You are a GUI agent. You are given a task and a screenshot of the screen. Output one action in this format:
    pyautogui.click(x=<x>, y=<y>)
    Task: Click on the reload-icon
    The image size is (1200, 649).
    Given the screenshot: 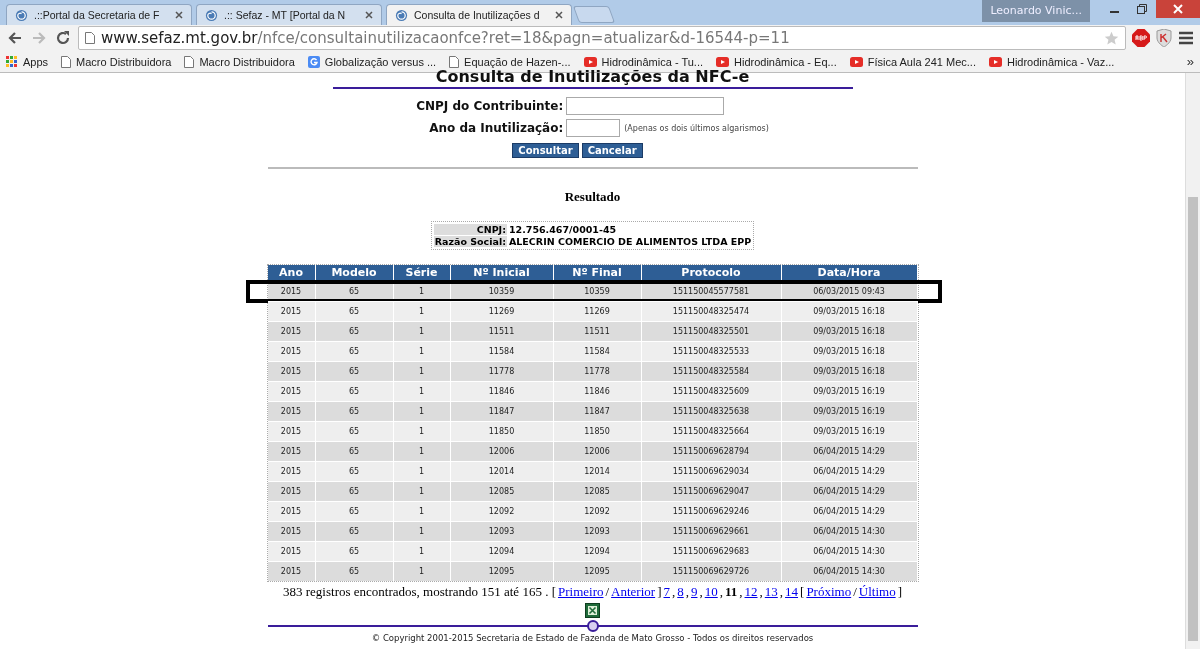 What is the action you would take?
    pyautogui.click(x=63, y=38)
    